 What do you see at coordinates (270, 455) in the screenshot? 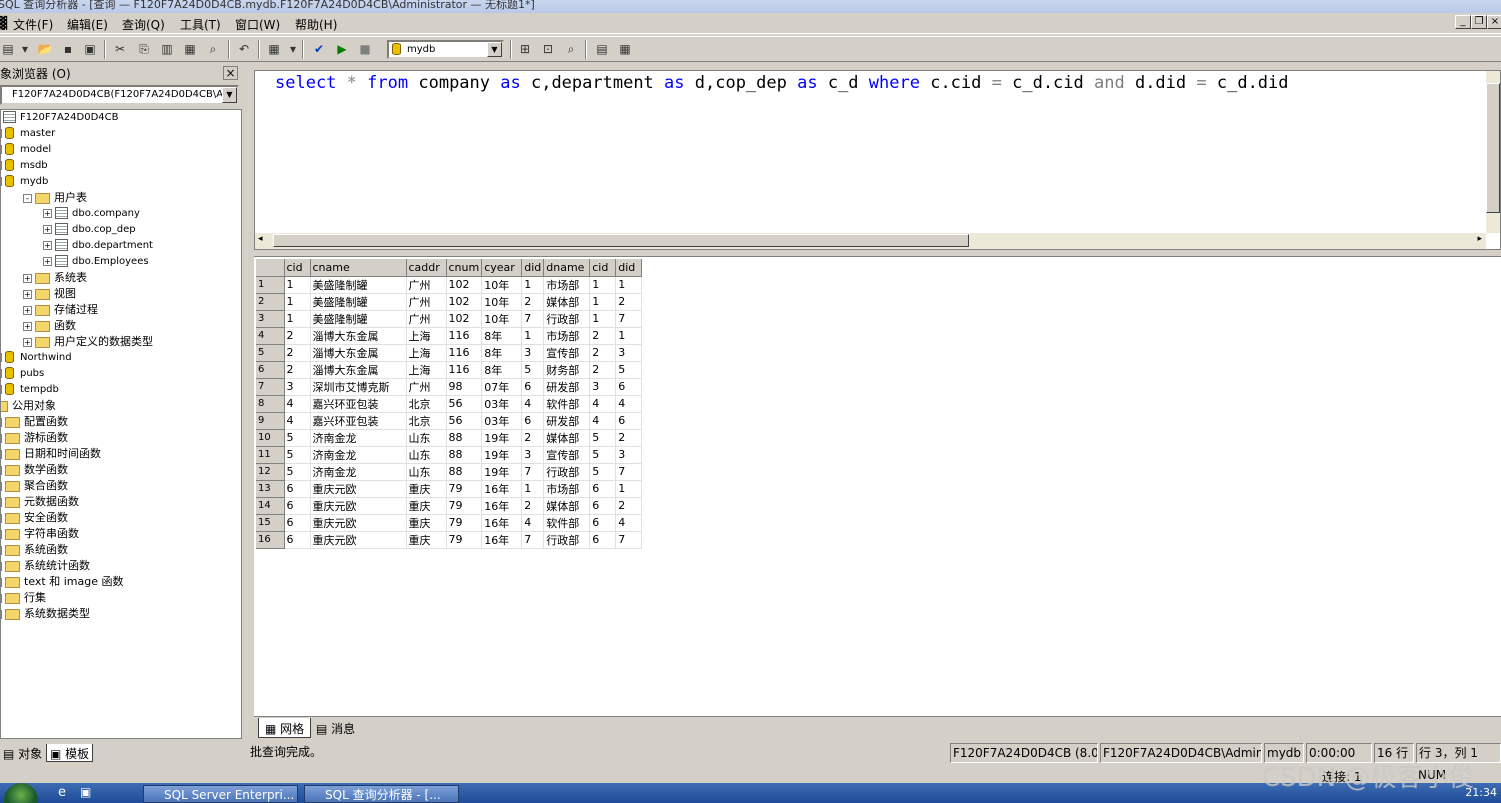
I see `row-header: 11` at bounding box center [270, 455].